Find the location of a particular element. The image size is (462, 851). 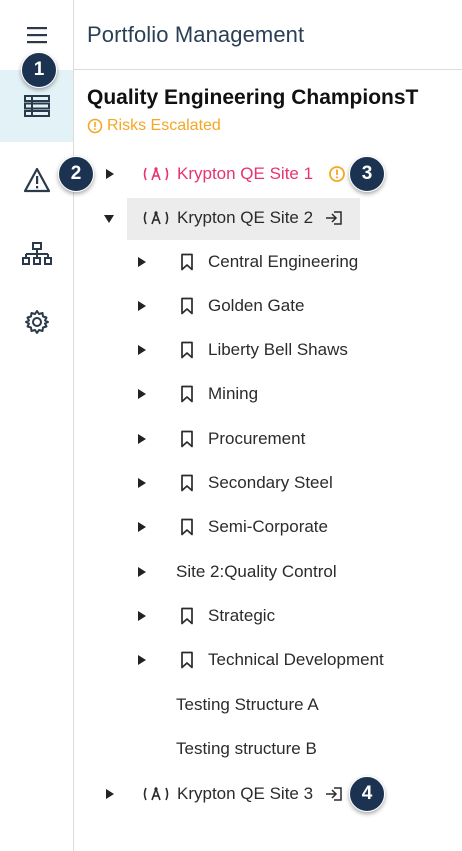

warning-icon is located at coordinates (36, 180).